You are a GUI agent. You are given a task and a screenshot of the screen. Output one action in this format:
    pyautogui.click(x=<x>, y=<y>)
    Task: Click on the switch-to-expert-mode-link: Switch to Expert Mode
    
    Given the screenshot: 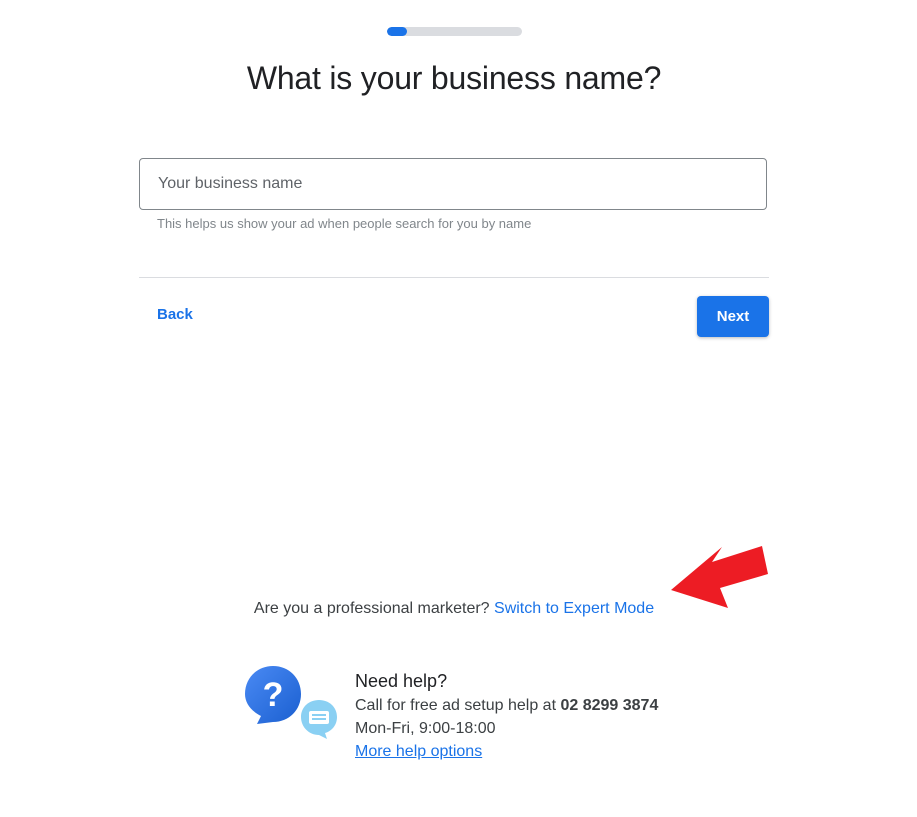 What is the action you would take?
    pyautogui.click(x=574, y=608)
    